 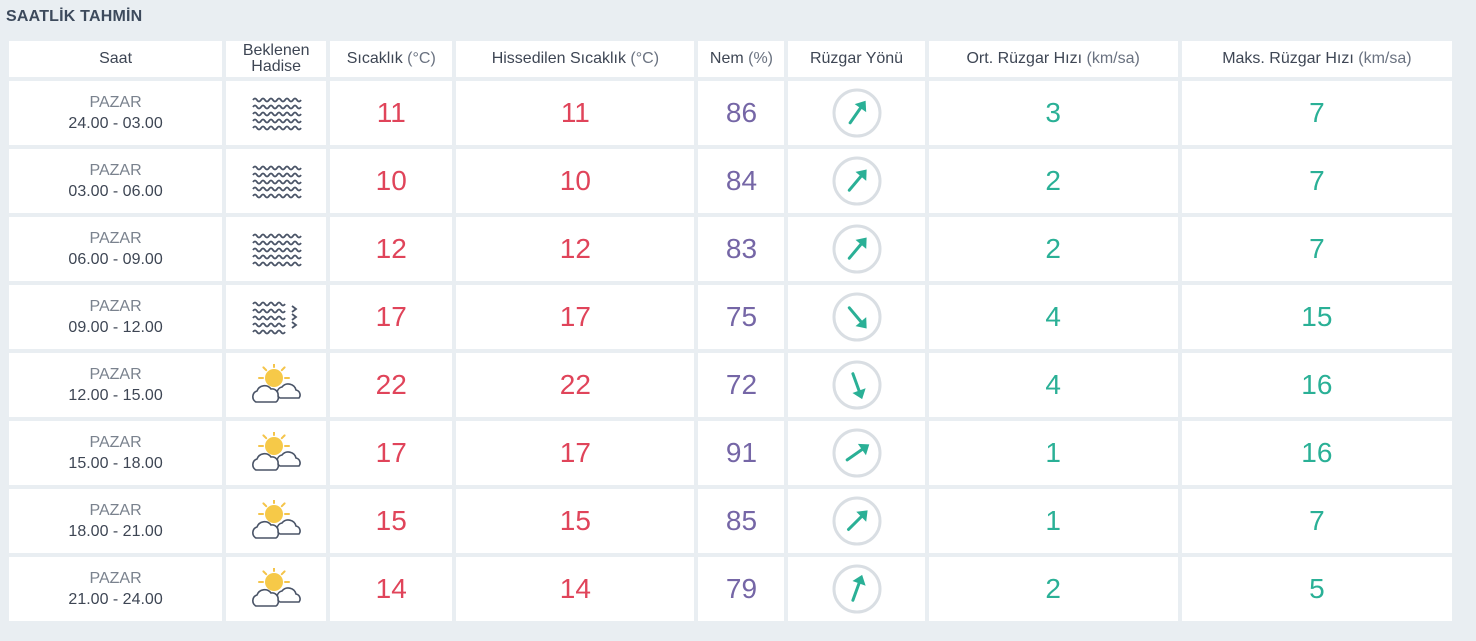 I want to click on feels-like-cell: 11, so click(x=575, y=113).